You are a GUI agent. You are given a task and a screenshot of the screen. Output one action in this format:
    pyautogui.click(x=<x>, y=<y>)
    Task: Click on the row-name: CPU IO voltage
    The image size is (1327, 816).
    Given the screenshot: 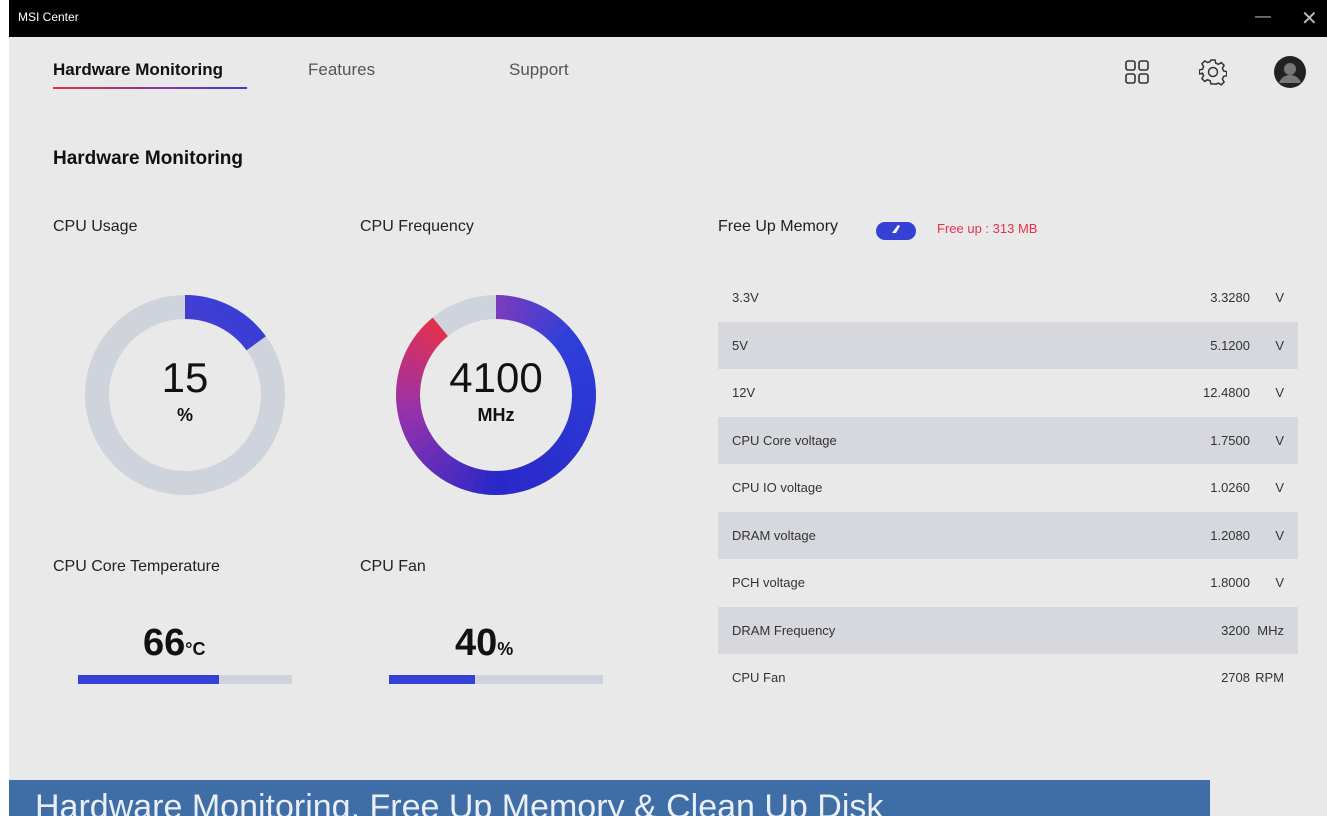 What is the action you would take?
    pyautogui.click(x=777, y=488)
    